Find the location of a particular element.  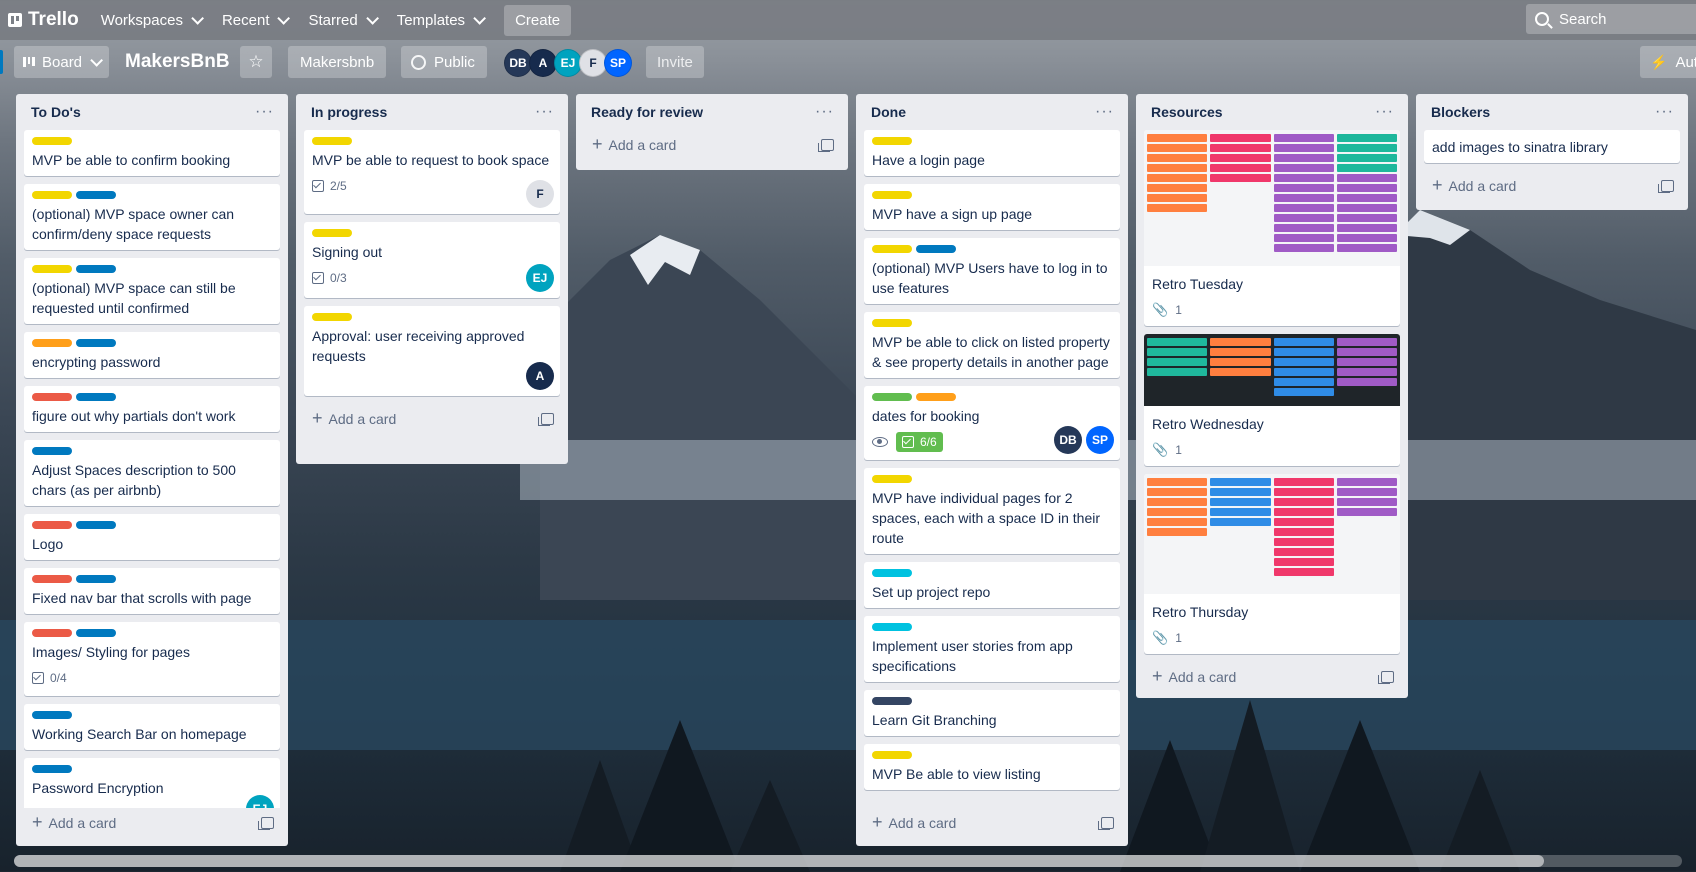

list-title: Done is located at coordinates (888, 112).